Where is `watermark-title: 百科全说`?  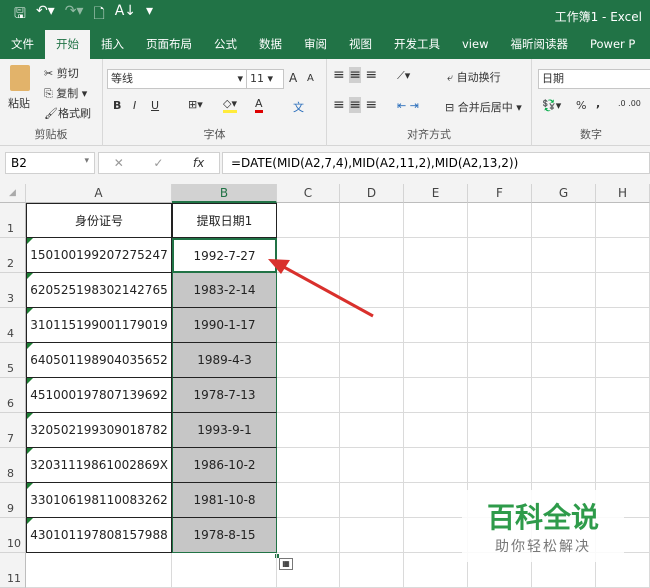 watermark-title: 百科全说 is located at coordinates (542, 517).